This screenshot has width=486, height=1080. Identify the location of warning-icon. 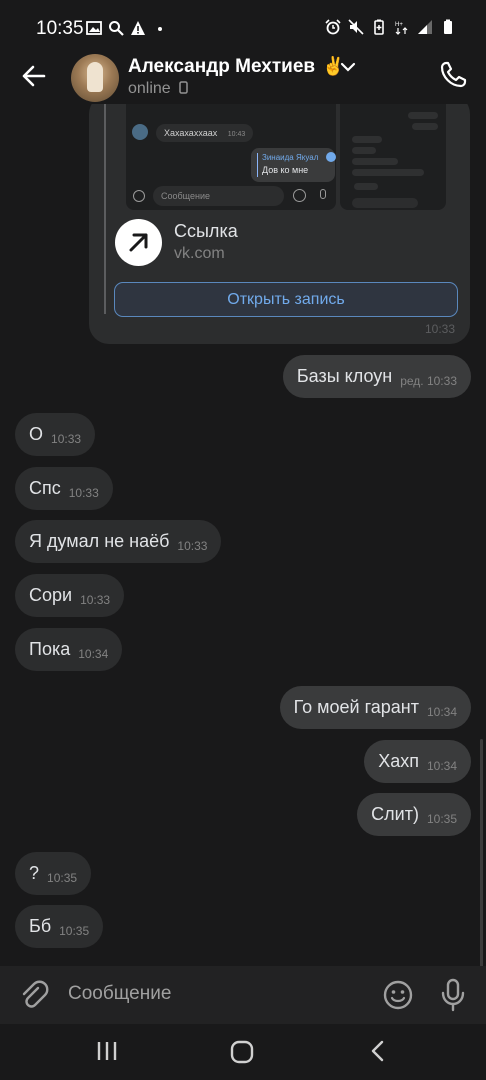
(138, 28).